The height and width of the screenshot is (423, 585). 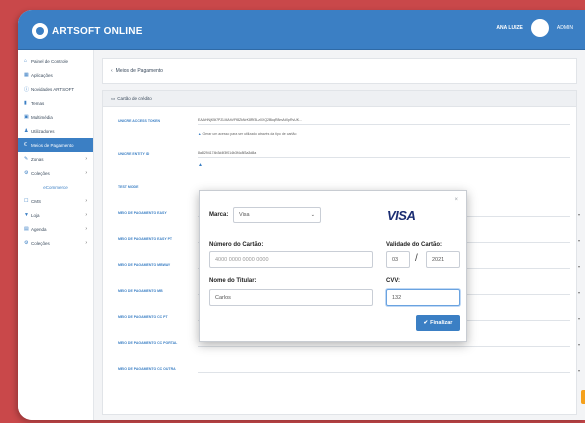 What do you see at coordinates (148, 343) in the screenshot?
I see `setting-label: MEIO DE PAGAMENTO CC PORTAL` at bounding box center [148, 343].